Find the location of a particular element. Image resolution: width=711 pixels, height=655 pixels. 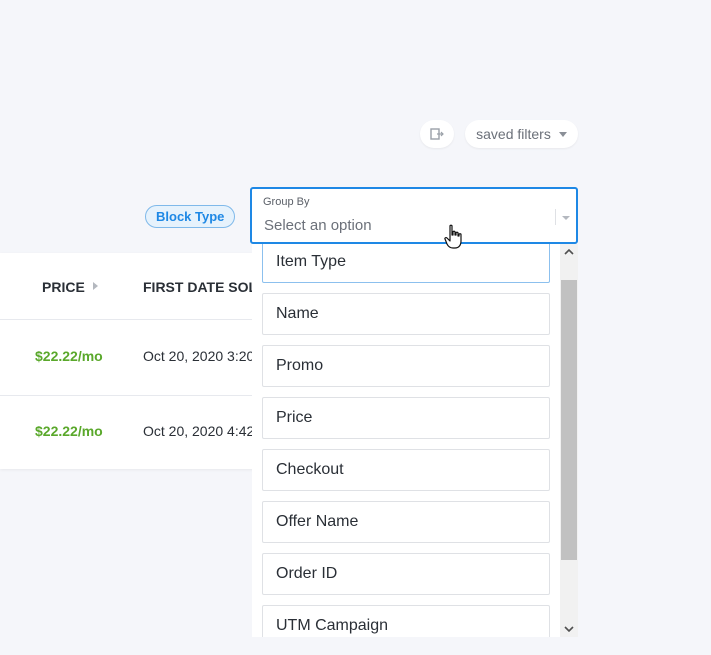

export-icon is located at coordinates (437, 134).